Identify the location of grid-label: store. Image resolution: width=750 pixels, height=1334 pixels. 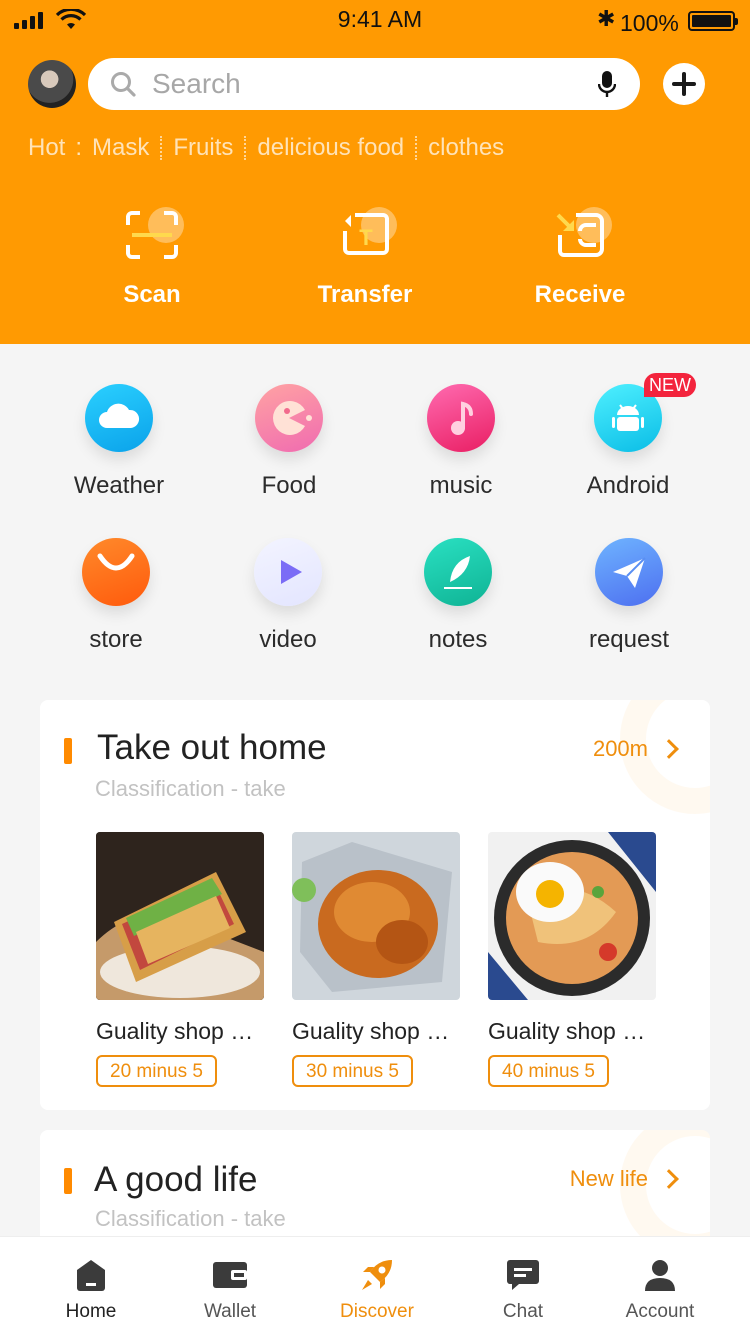
(116, 639).